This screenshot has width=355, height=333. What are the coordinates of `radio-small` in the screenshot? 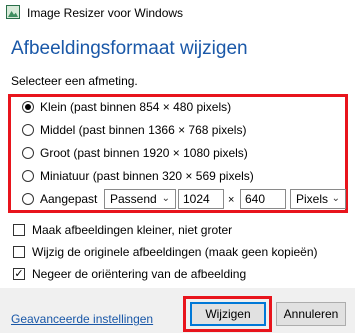 It's located at (28, 107).